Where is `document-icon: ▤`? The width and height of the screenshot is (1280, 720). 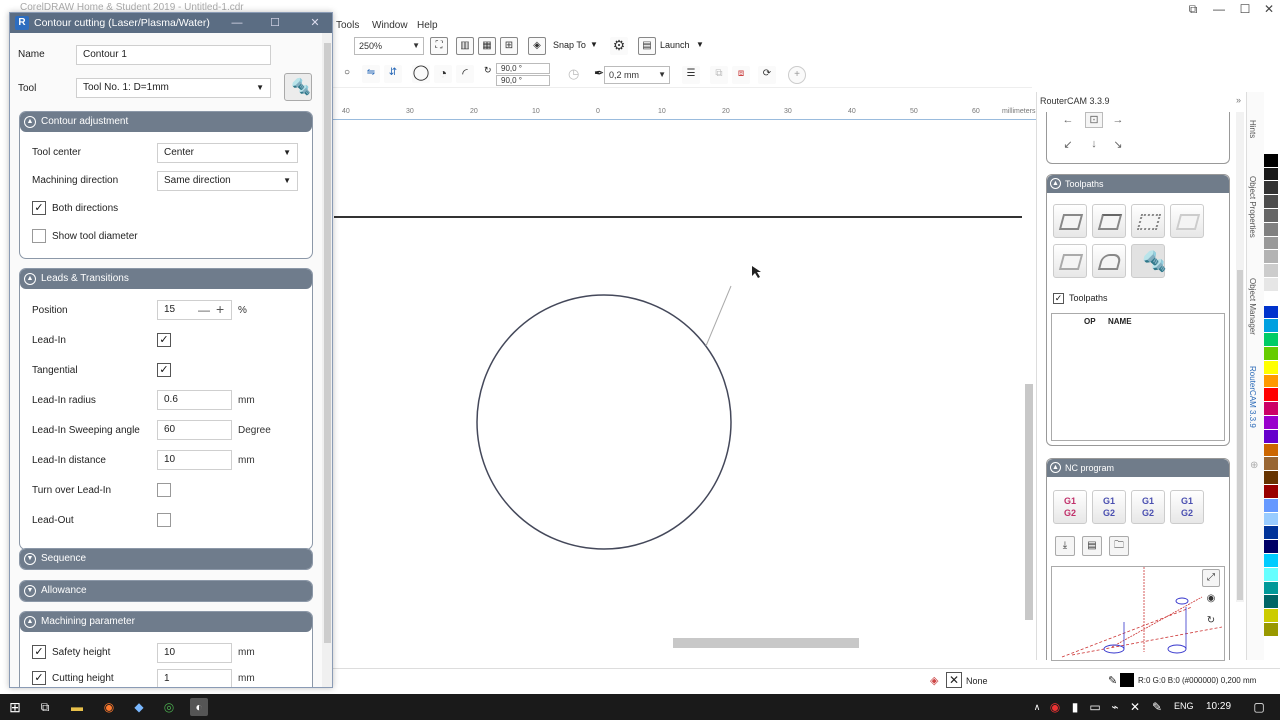 document-icon: ▤ is located at coordinates (1092, 546).